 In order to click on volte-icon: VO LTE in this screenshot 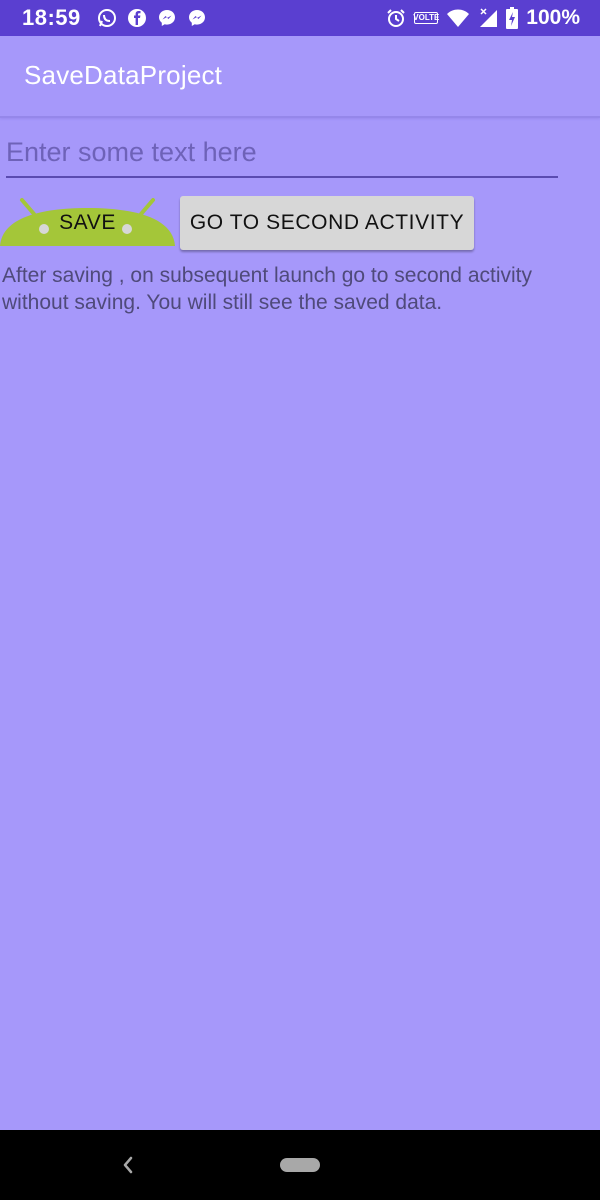, I will do `click(426, 18)`.